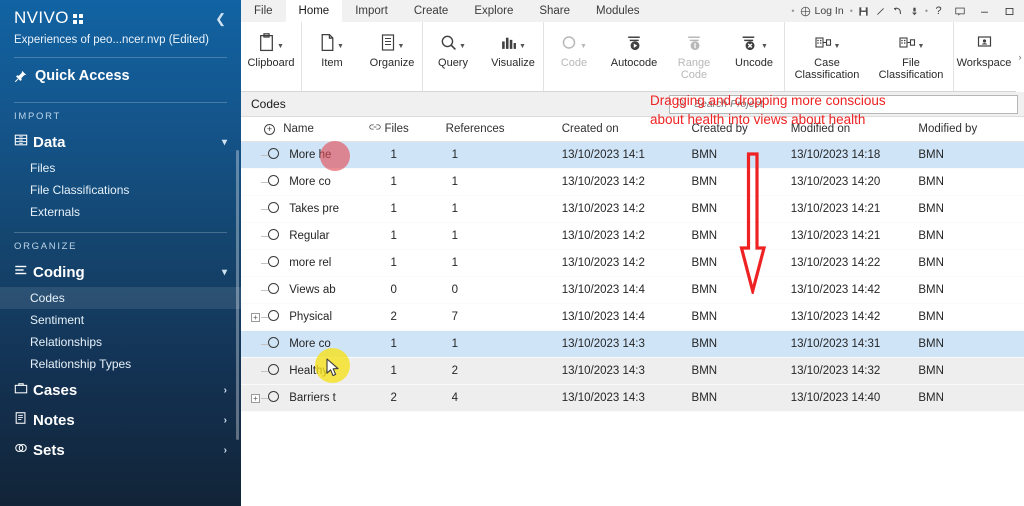  What do you see at coordinates (971, 129) in the screenshot?
I see `header-modified-by: Modified by` at bounding box center [971, 129].